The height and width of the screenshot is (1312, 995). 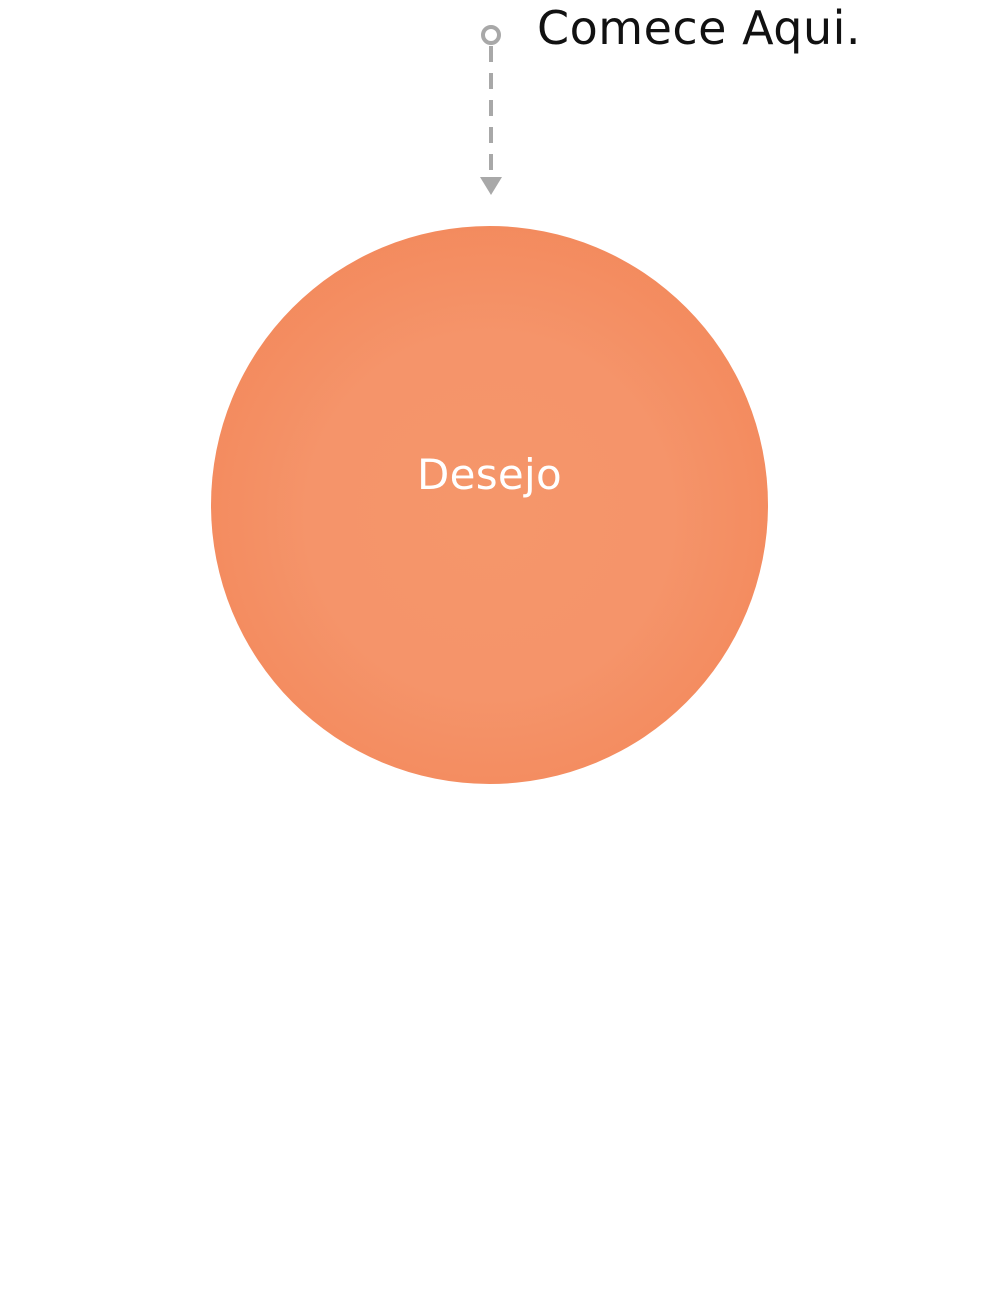 I want to click on start-point-icon, so click(x=491, y=35).